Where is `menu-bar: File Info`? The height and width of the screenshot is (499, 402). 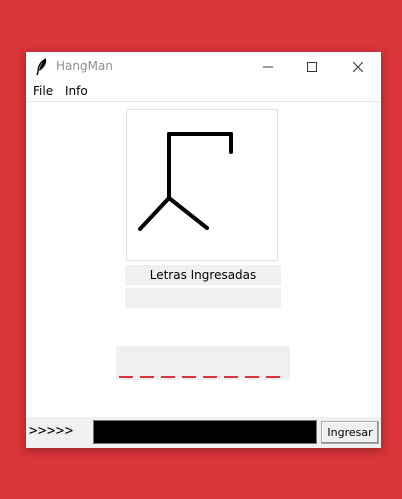 menu-bar: File Info is located at coordinates (203, 92).